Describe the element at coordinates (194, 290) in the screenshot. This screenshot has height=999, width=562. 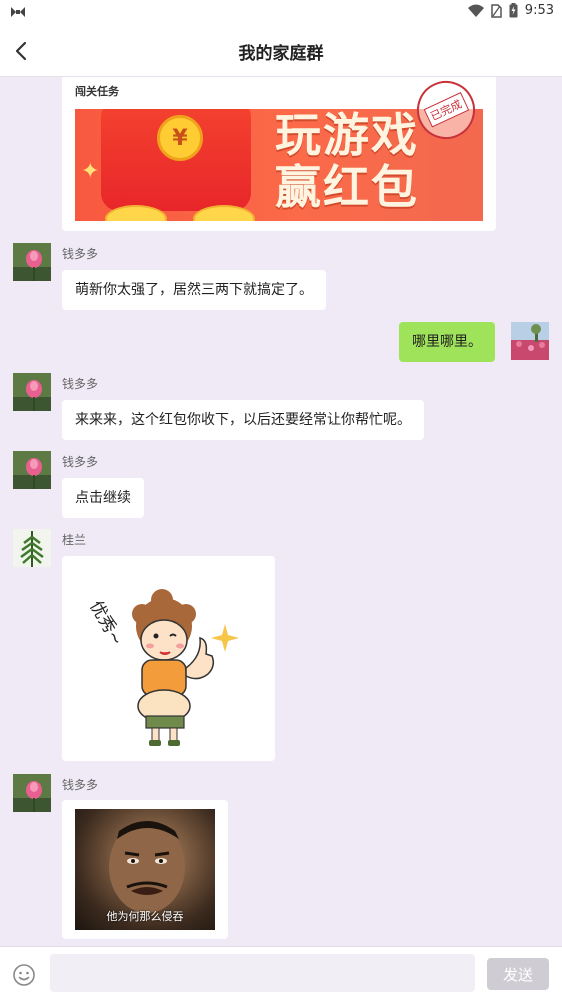
I see `message-bubble: 萌新你太强了，居然三两下就搞定了。` at that location.